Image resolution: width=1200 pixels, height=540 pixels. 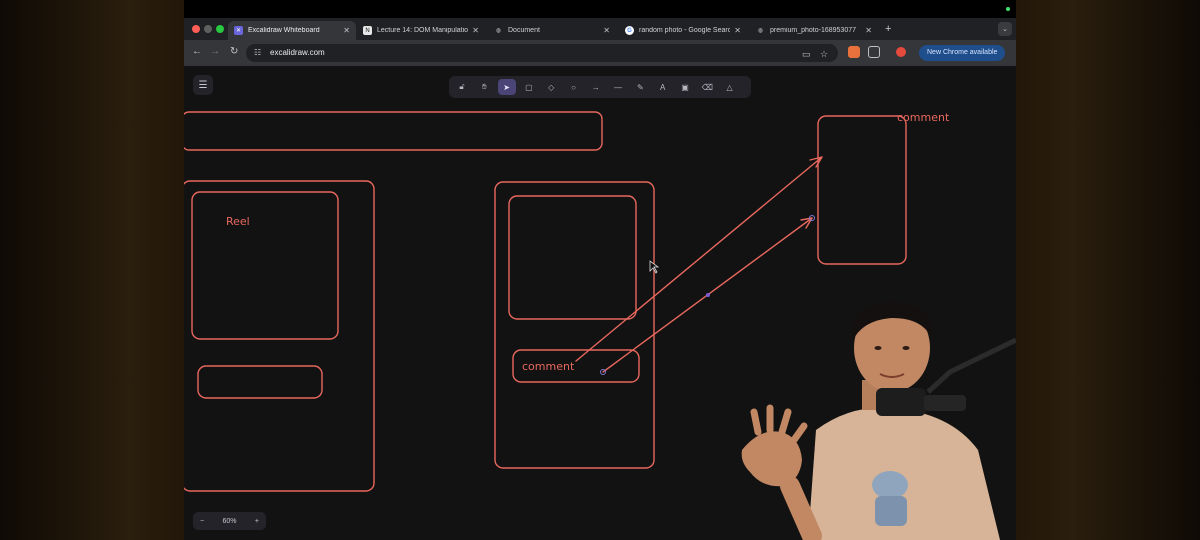 What do you see at coordinates (618, 87) in the screenshot?
I see `line-icon: —` at bounding box center [618, 87].